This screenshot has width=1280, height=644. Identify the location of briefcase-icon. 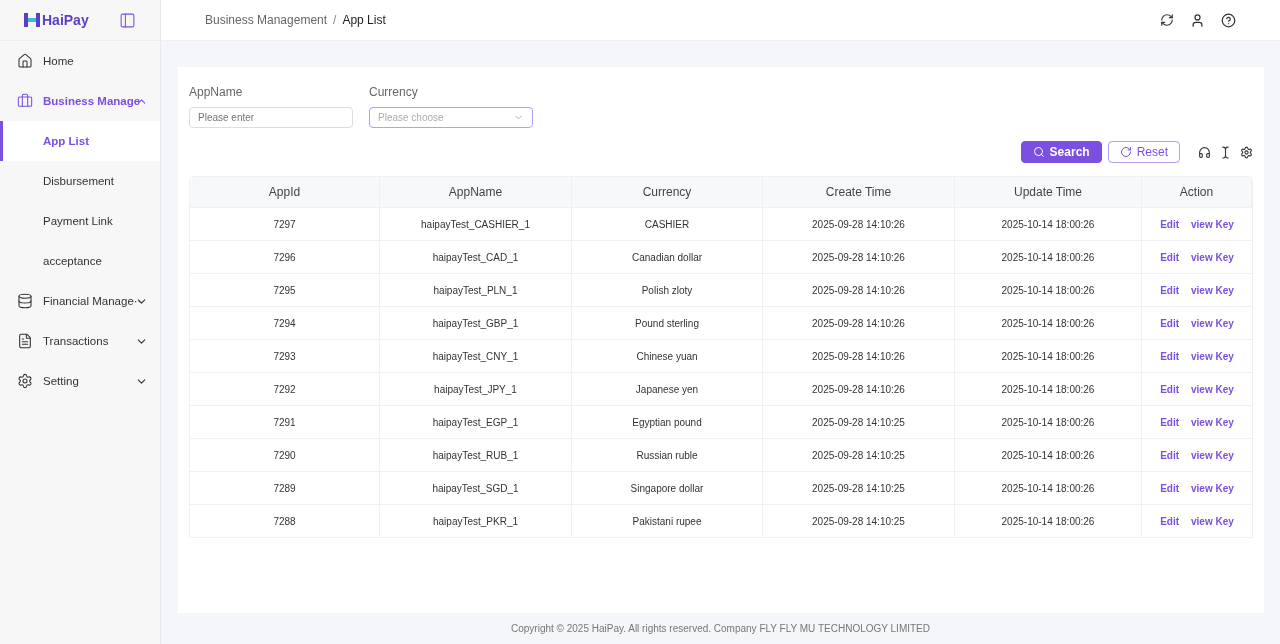
(25, 101).